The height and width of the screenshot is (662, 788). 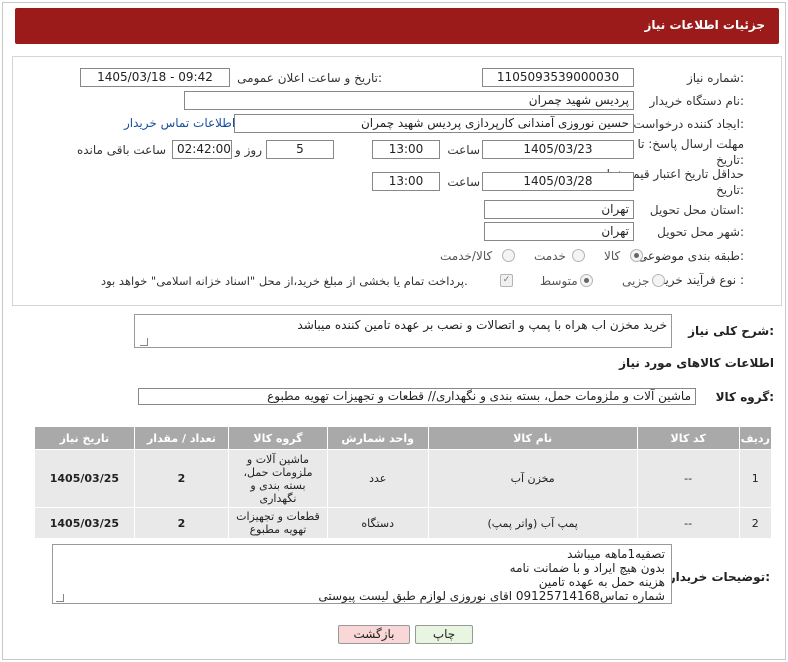 What do you see at coordinates (532, 523) in the screenshot?
I see `cell-name: پمپ آب (واتر پمپ)` at bounding box center [532, 523].